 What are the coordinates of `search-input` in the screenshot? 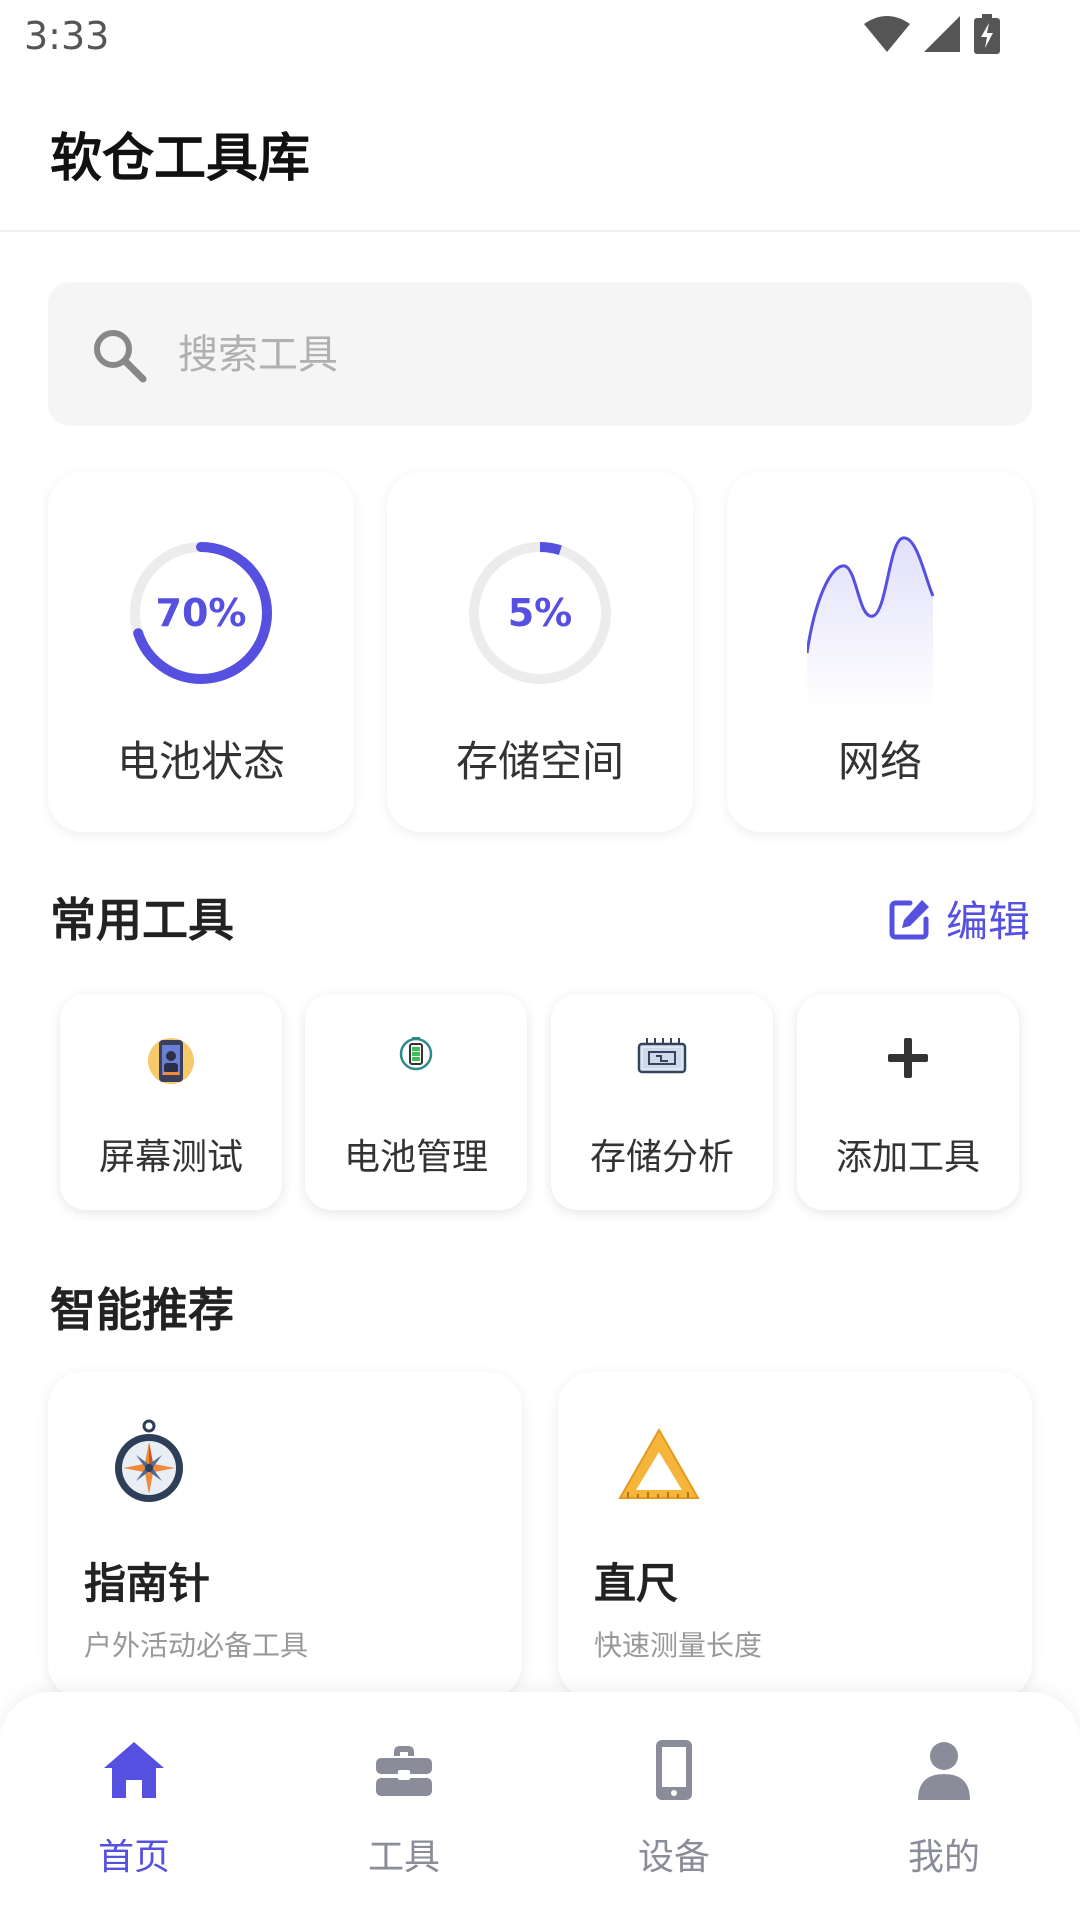 It's located at (568, 355).